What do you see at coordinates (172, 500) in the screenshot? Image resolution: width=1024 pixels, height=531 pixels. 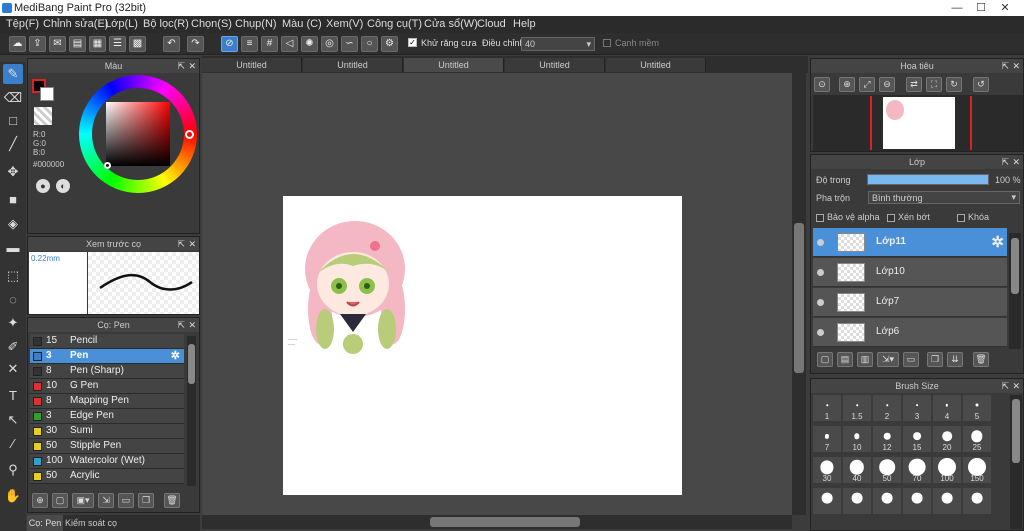 I see `trash-icon: 🗑` at bounding box center [172, 500].